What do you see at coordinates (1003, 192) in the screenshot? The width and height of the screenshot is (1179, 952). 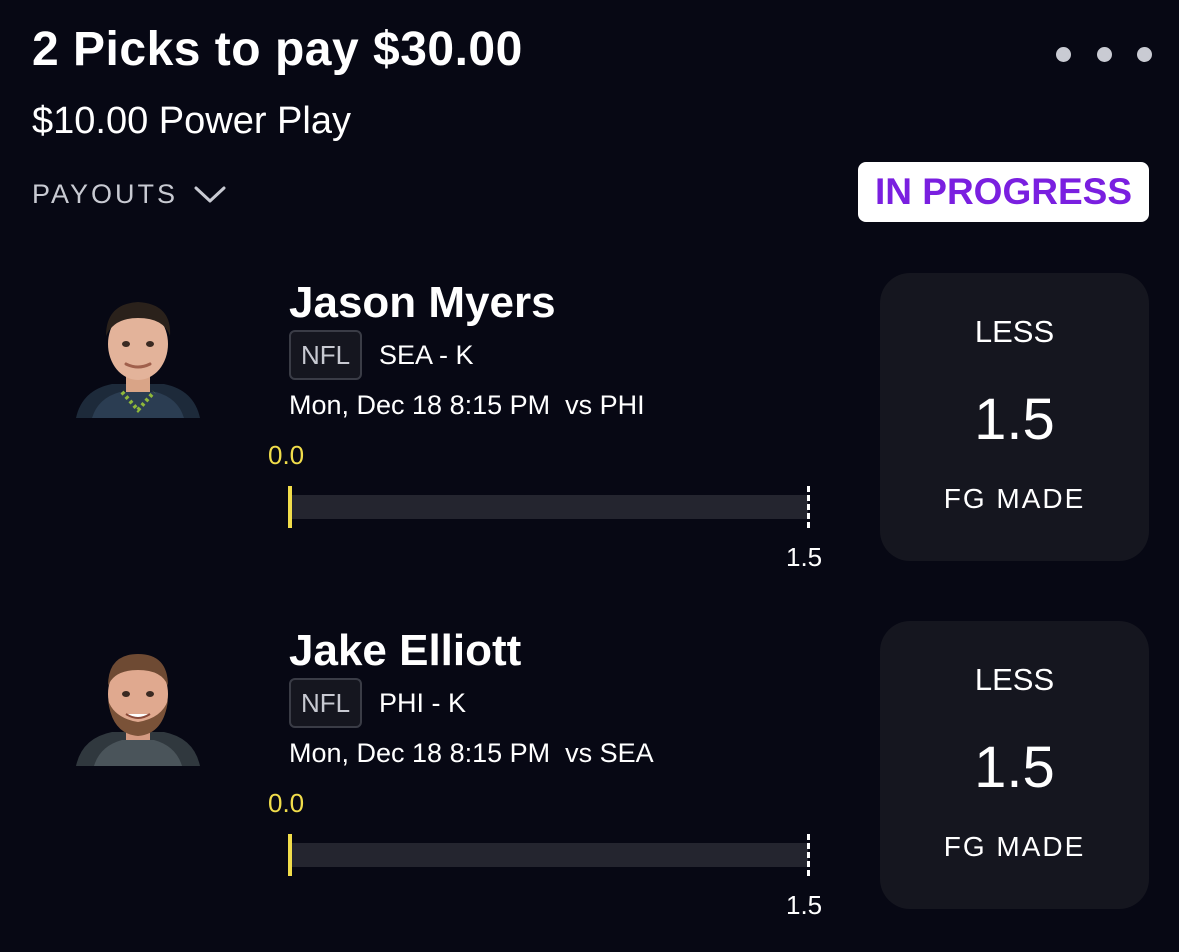 I see `status-badge: IN PROGRESS` at bounding box center [1003, 192].